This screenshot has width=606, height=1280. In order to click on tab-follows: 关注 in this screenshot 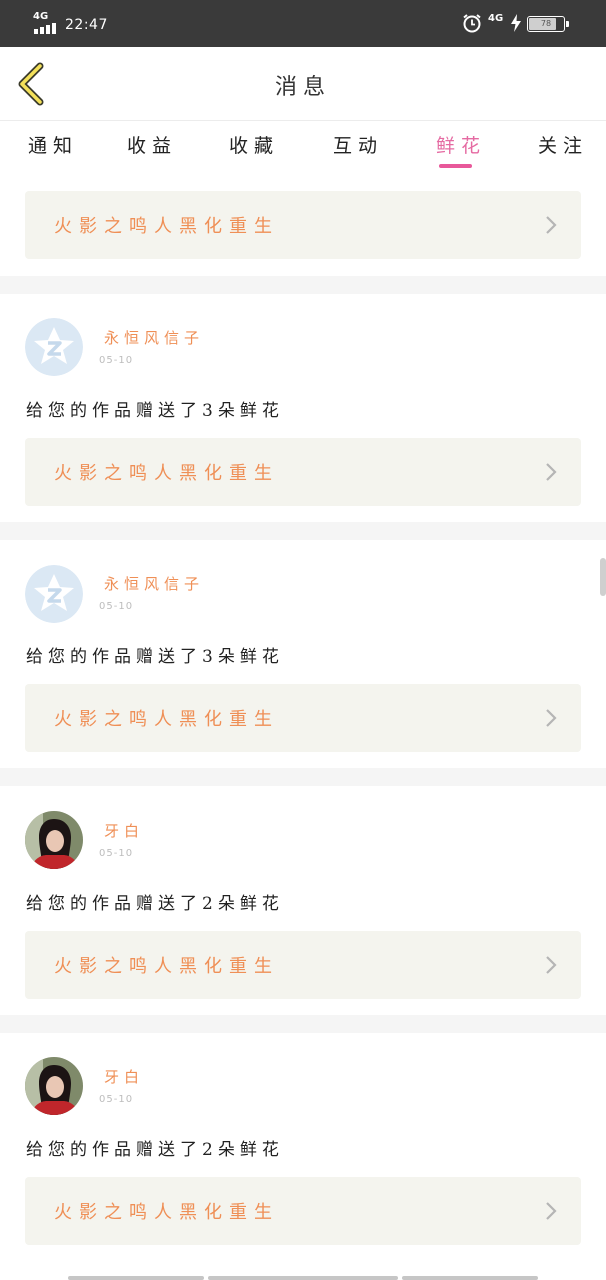, I will do `click(563, 144)`.